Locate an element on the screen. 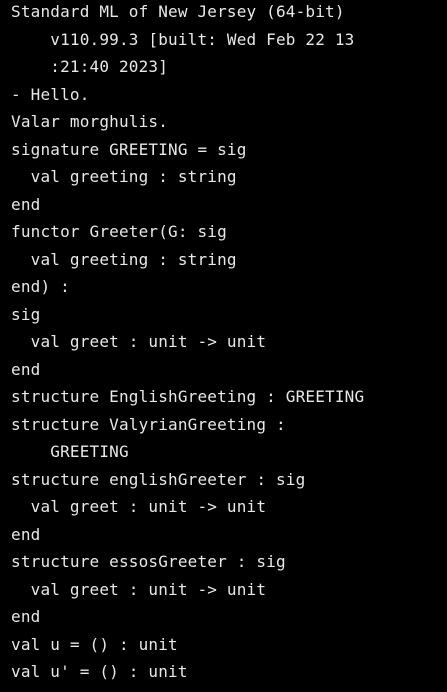  terminal-line-banner: Standard ML of New Jersey (64-bit) is located at coordinates (178, 11).